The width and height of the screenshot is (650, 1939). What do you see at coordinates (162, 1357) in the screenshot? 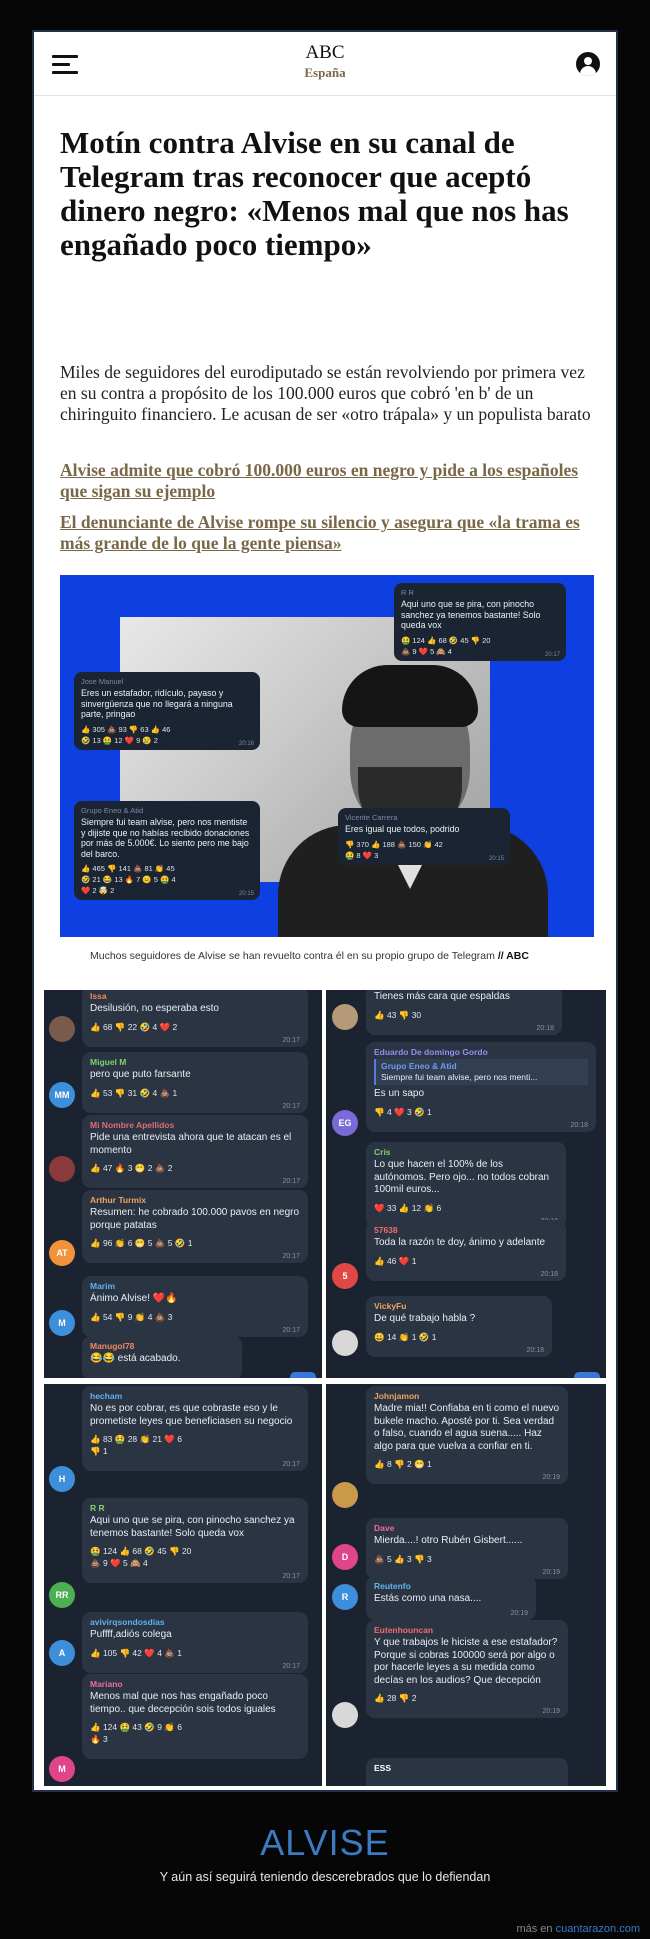
I see `chat-message: Manugol78 😂😂 está acabado.` at bounding box center [162, 1357].